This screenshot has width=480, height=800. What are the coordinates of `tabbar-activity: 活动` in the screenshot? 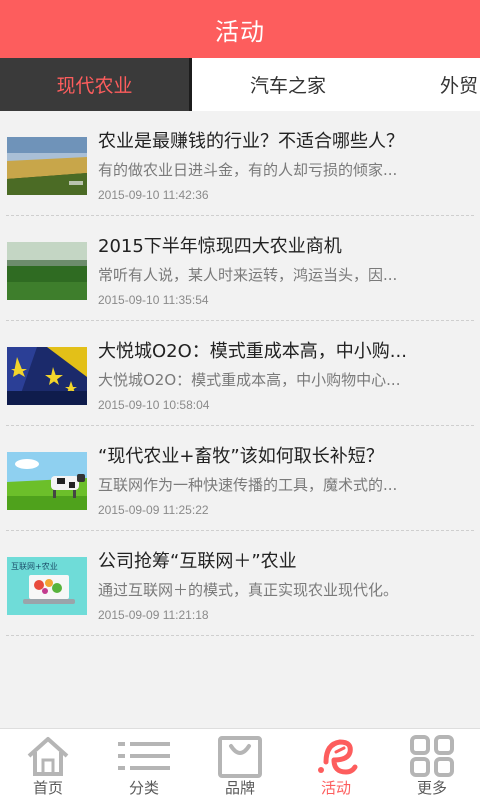 It's located at (336, 764).